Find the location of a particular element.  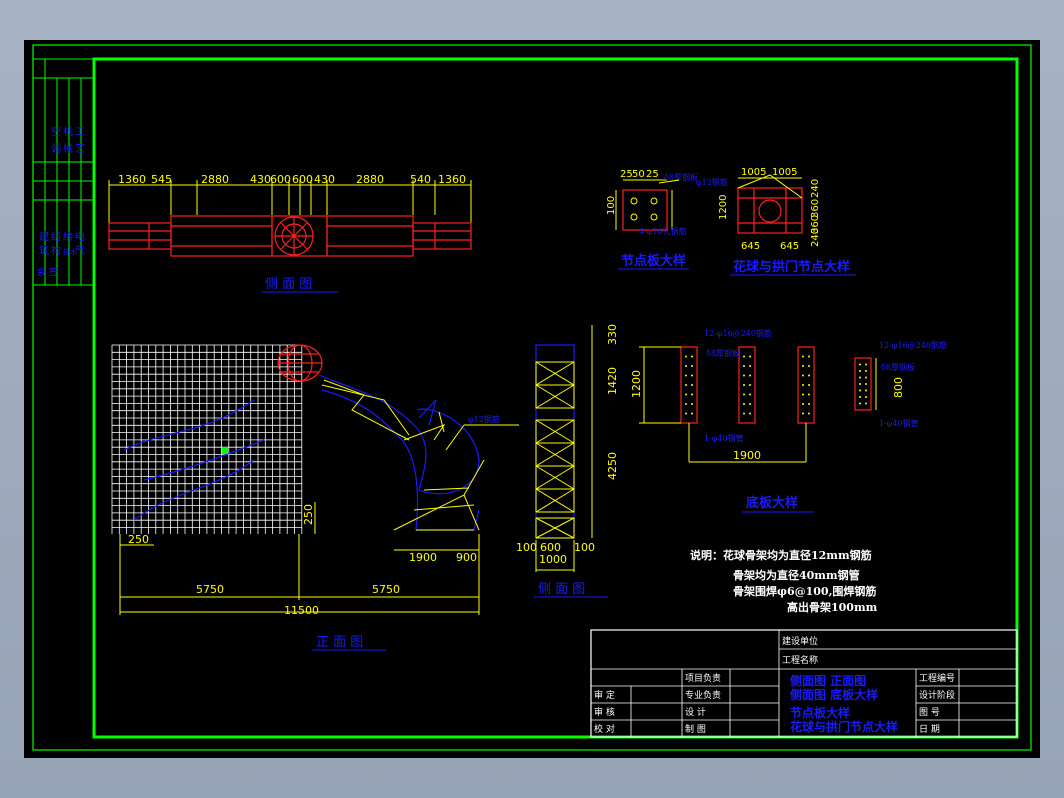

tb-contents-3: 节点板大样 is located at coordinates (820, 712).